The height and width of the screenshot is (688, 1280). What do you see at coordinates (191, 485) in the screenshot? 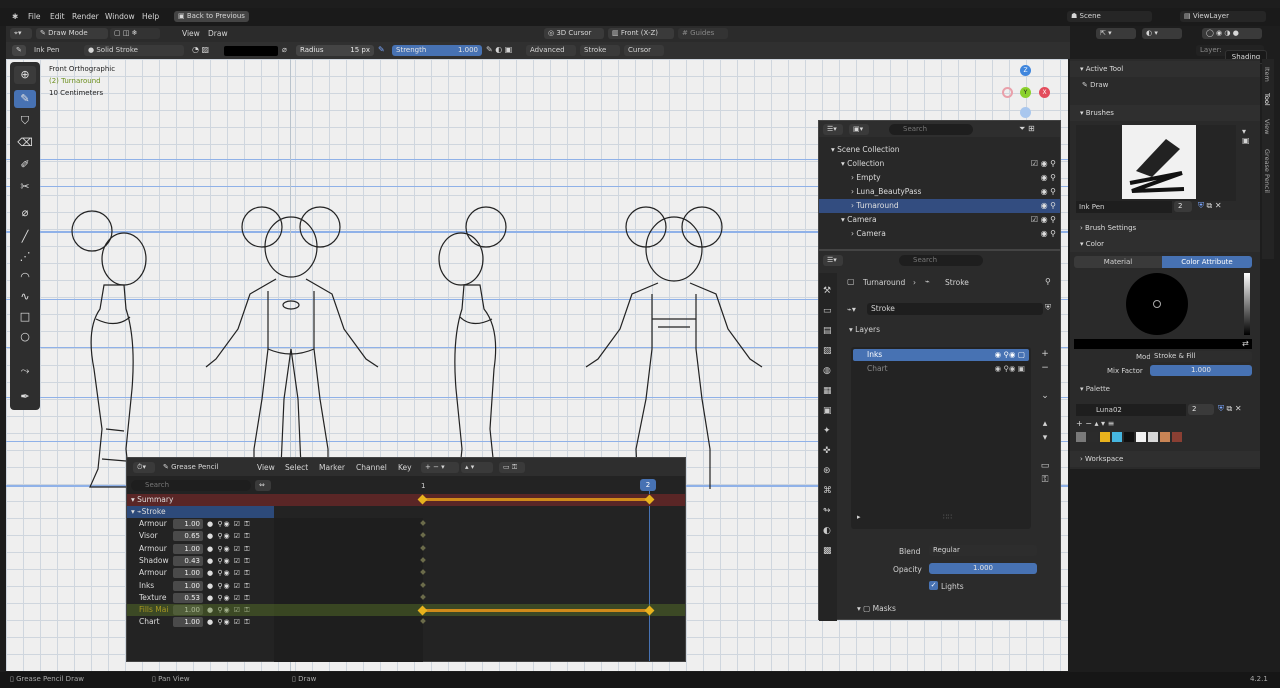
I see `dopesheet-search: Search` at bounding box center [191, 485].